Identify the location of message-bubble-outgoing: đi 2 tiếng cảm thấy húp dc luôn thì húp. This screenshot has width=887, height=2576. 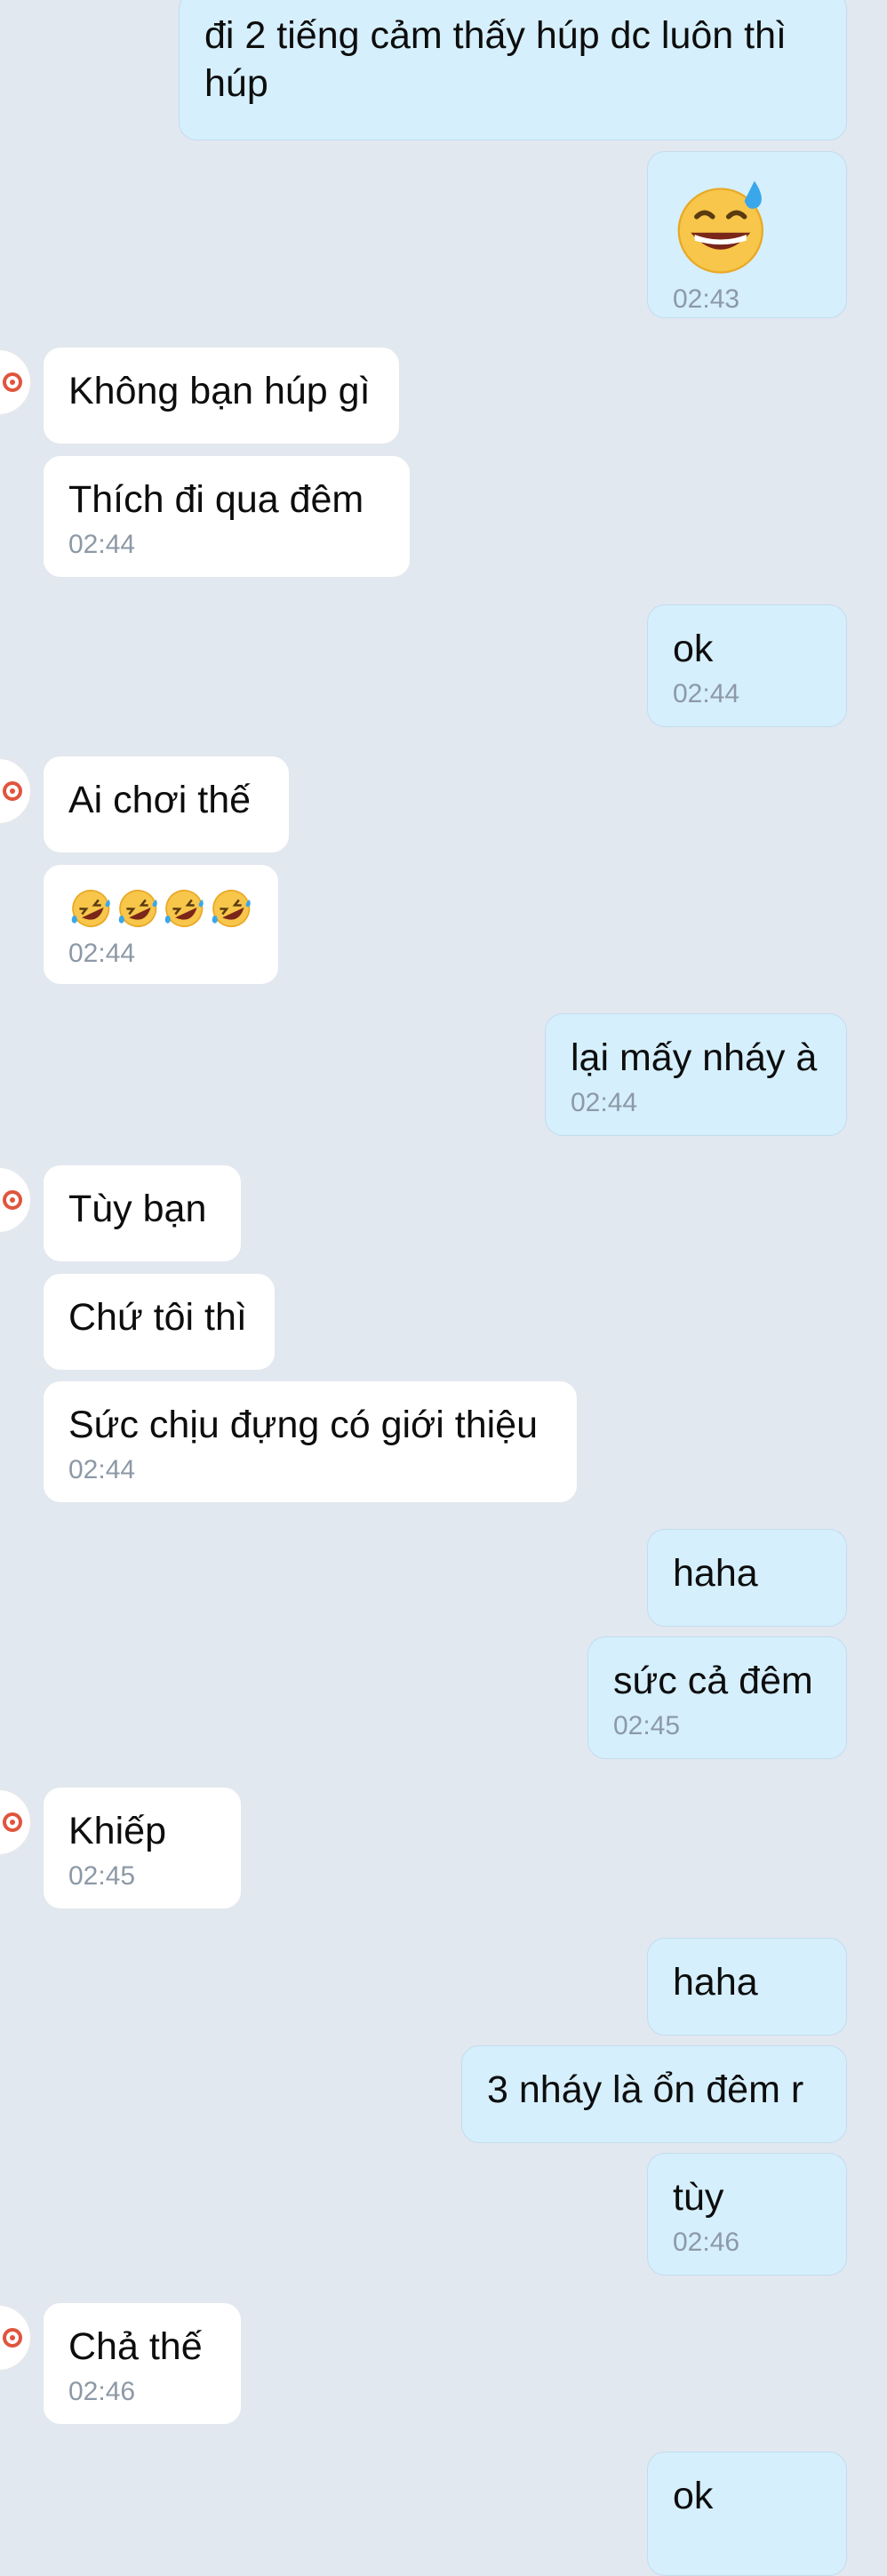
(513, 70).